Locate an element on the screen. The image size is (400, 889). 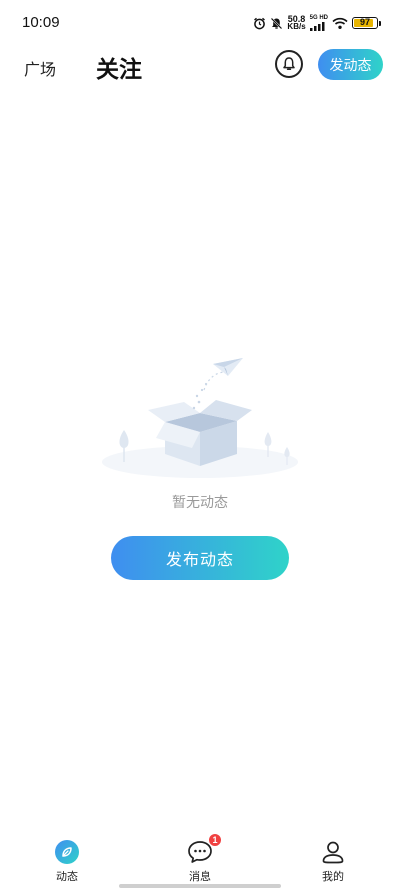
cellular-signal: 5G HD is located at coordinates (318, 23).